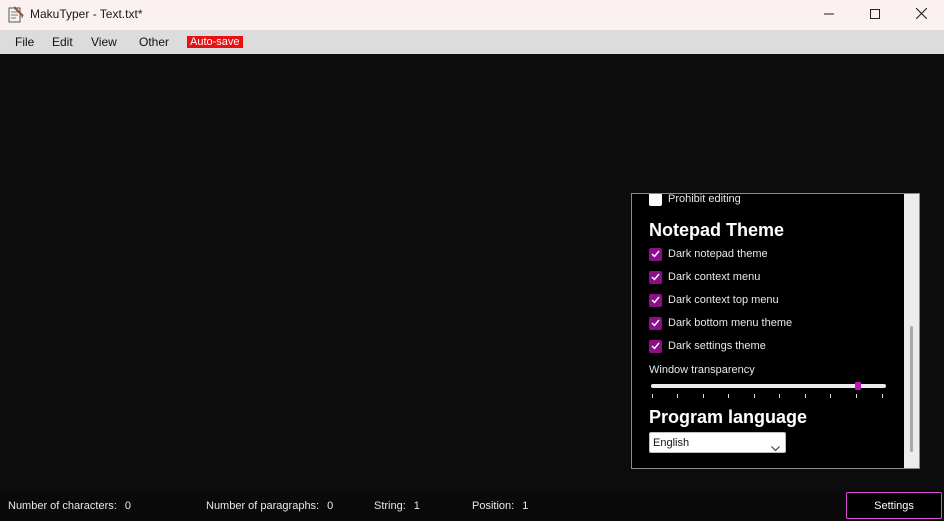 The width and height of the screenshot is (944, 521). I want to click on character-count: Number of characters: 0, so click(69, 506).